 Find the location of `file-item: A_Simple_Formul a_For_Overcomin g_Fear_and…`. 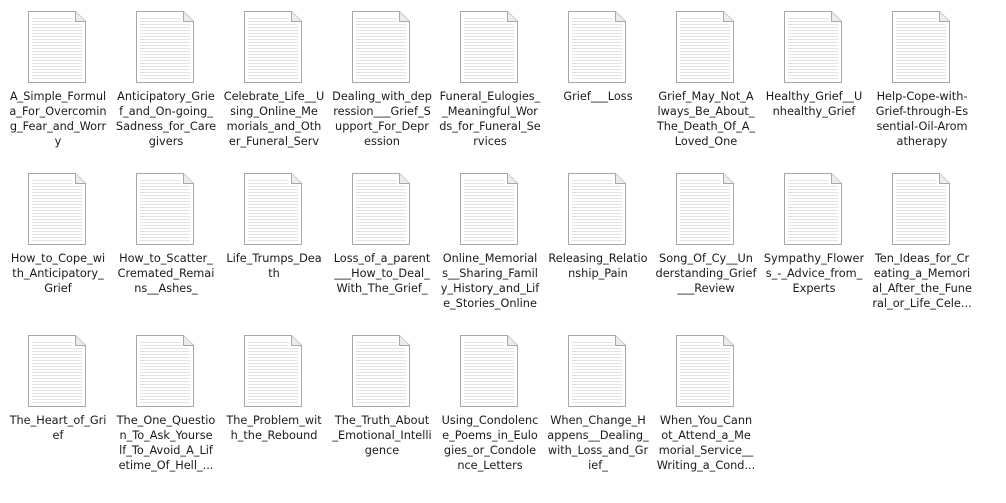

file-item: A_Simple_Formul a_For_Overcomin g_Fear_and… is located at coordinates (58, 80).